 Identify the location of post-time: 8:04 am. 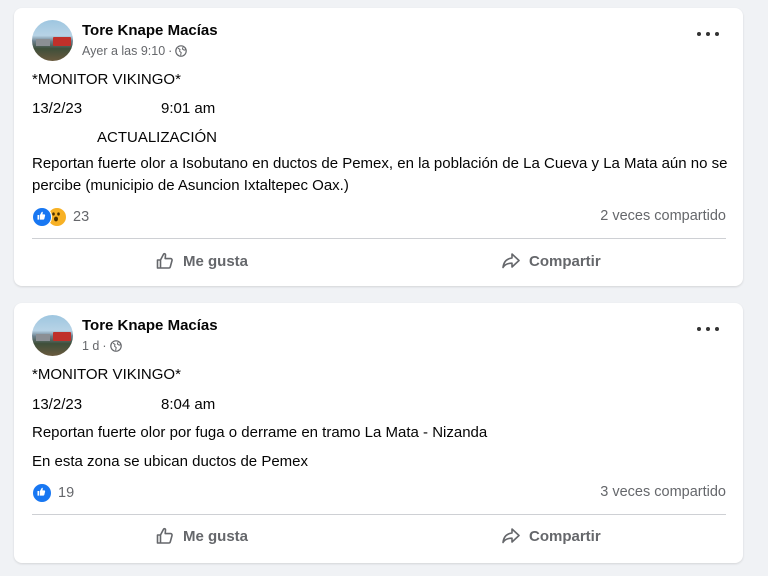
(188, 404).